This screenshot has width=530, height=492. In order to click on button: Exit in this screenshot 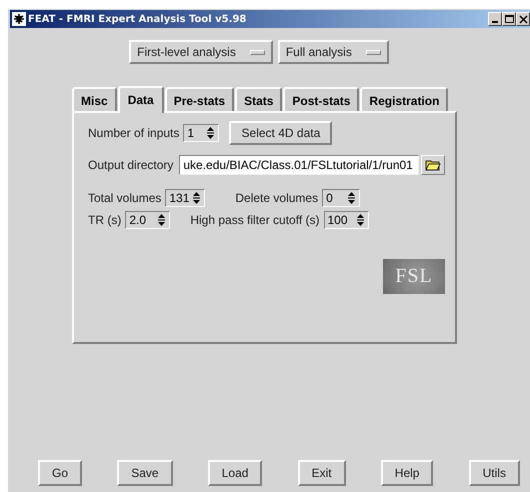, I will do `click(322, 473)`.